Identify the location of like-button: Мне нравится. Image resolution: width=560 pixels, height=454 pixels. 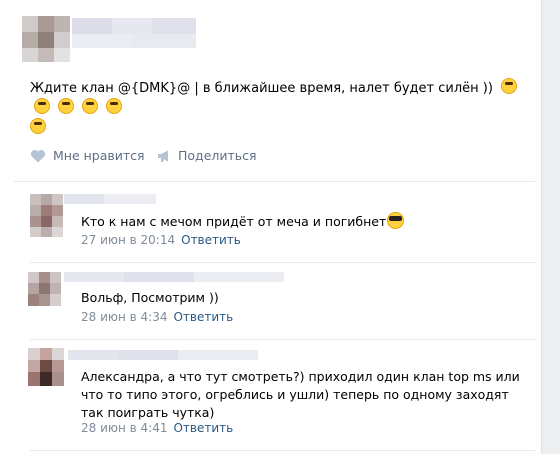
(87, 155).